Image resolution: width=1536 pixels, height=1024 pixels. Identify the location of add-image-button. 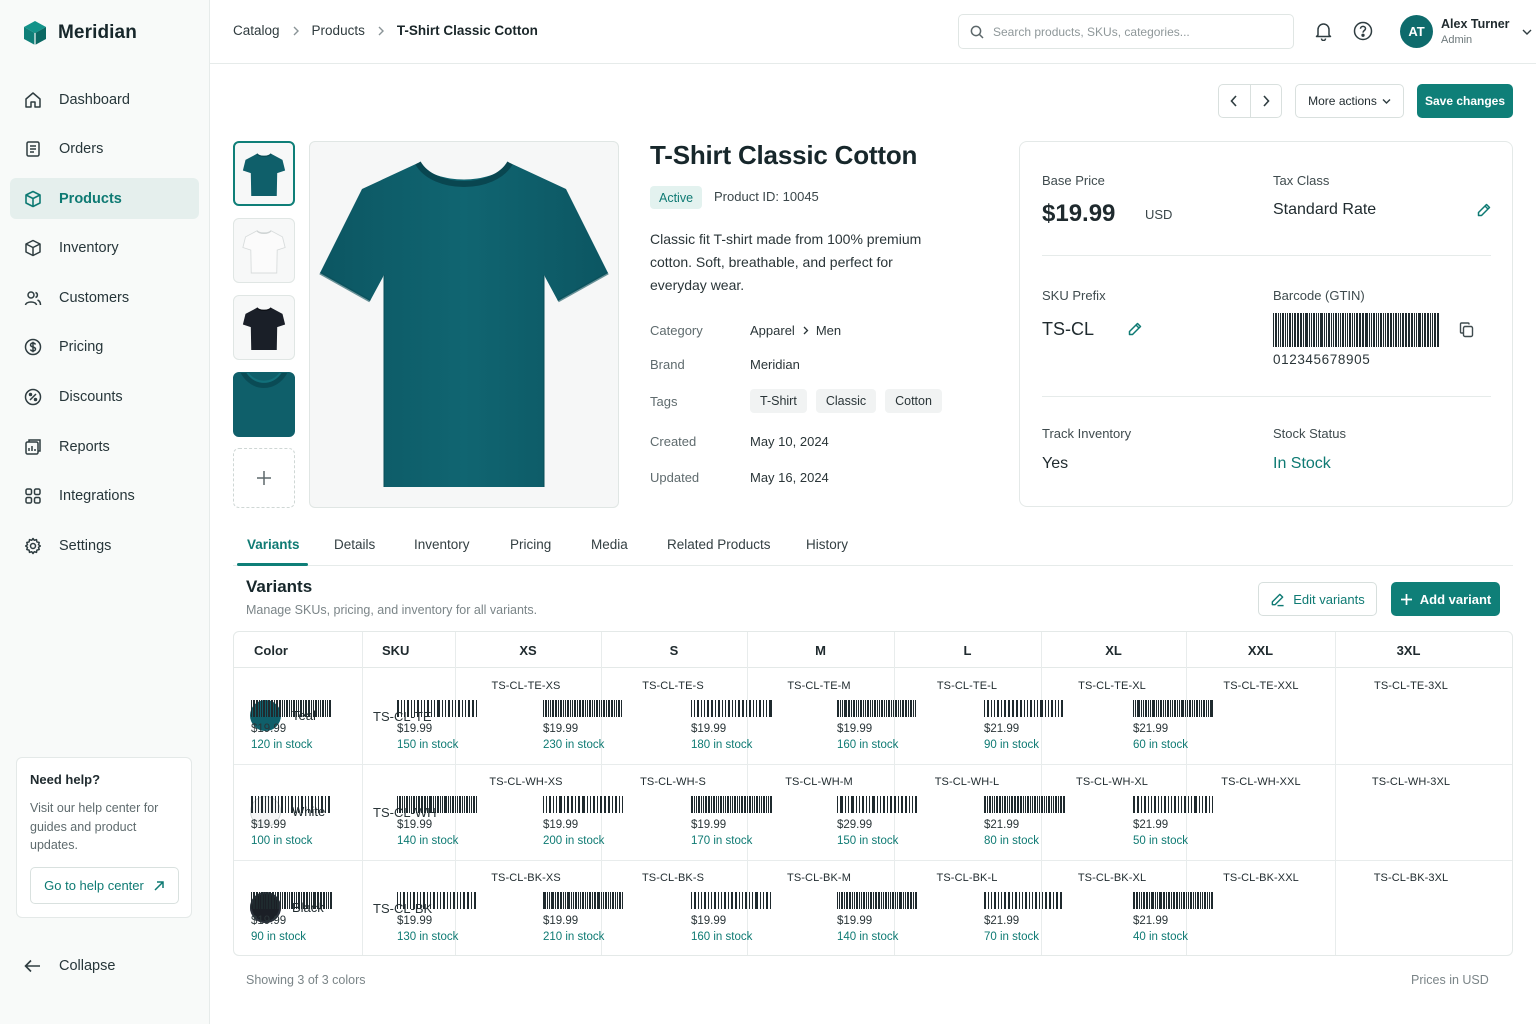
(264, 478).